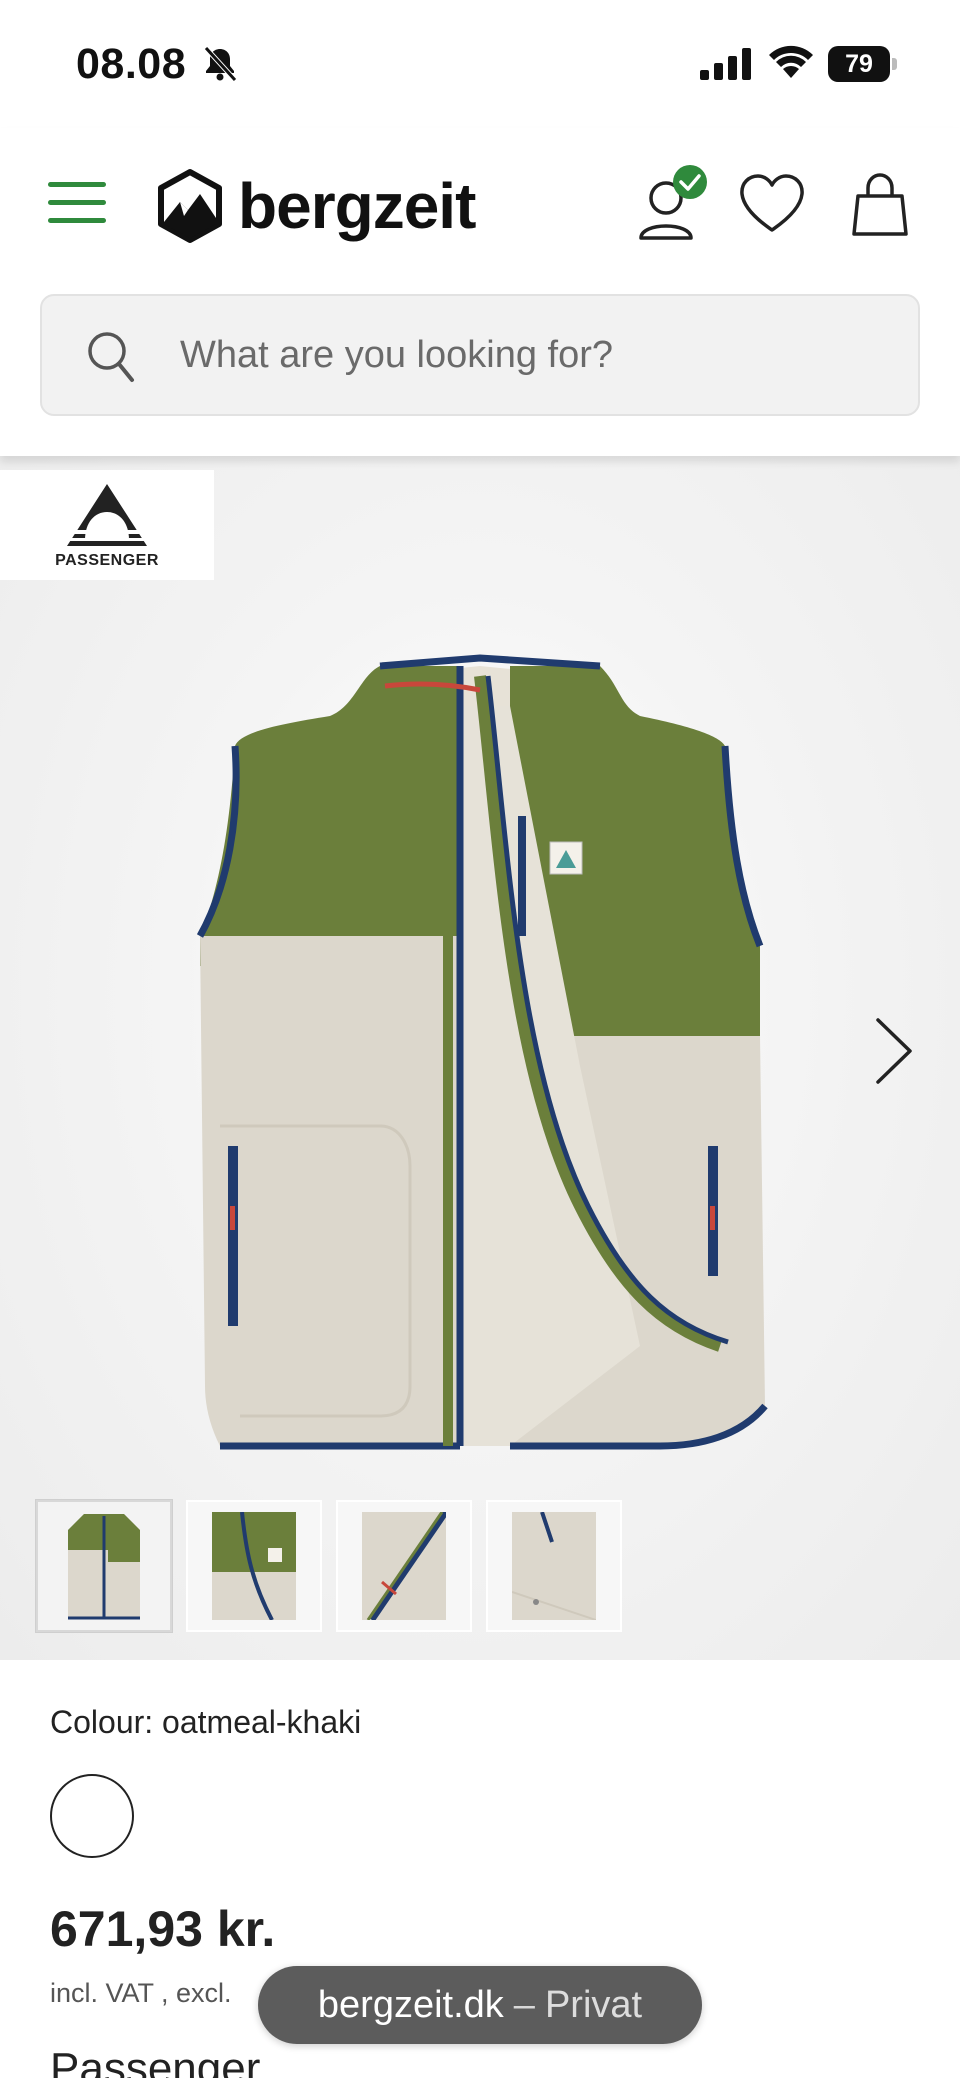 The height and width of the screenshot is (2078, 960). Describe the element at coordinates (141, 1993) in the screenshot. I see `tax-note: incl. VAT , excl.` at that location.